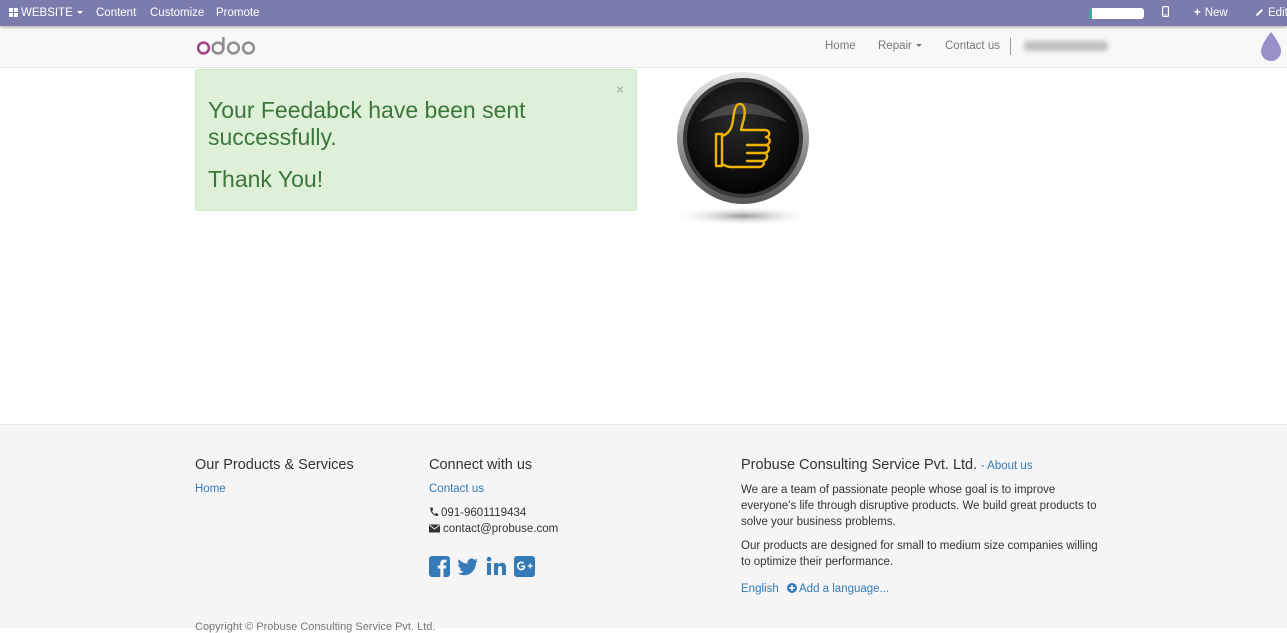 This screenshot has width=1287, height=633. I want to click on twitter-icon, so click(468, 566).